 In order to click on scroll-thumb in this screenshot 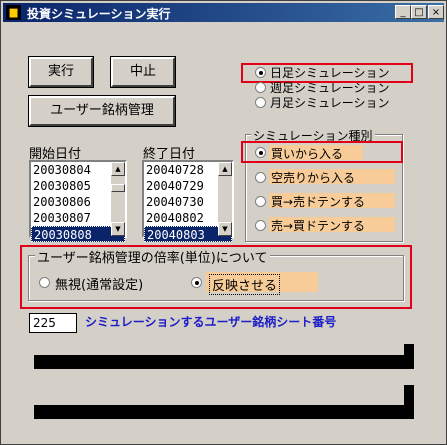, I will do `click(118, 188)`.